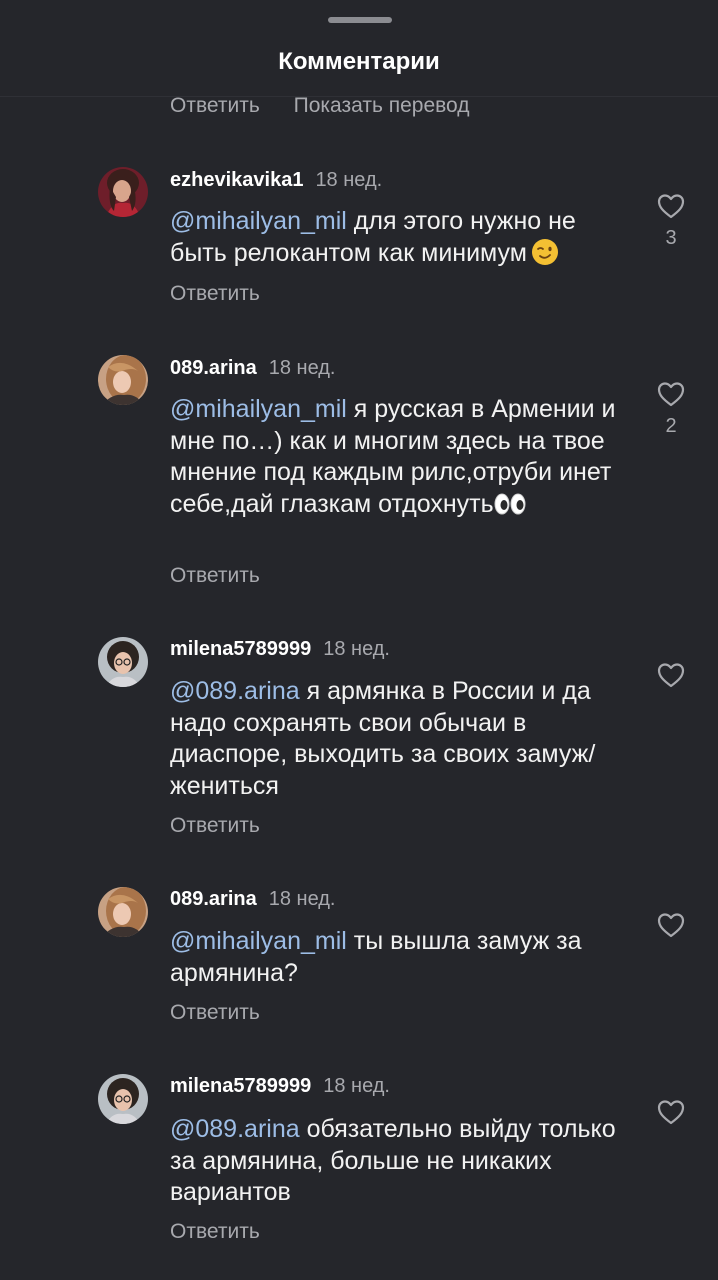  I want to click on eyes-icon, so click(510, 503).